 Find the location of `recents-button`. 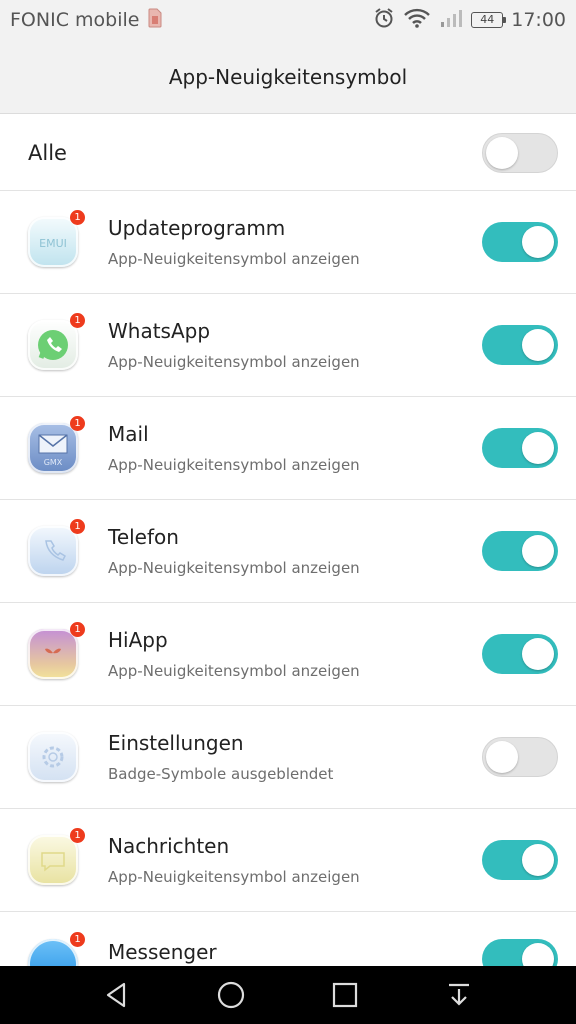

recents-button is located at coordinates (345, 995).